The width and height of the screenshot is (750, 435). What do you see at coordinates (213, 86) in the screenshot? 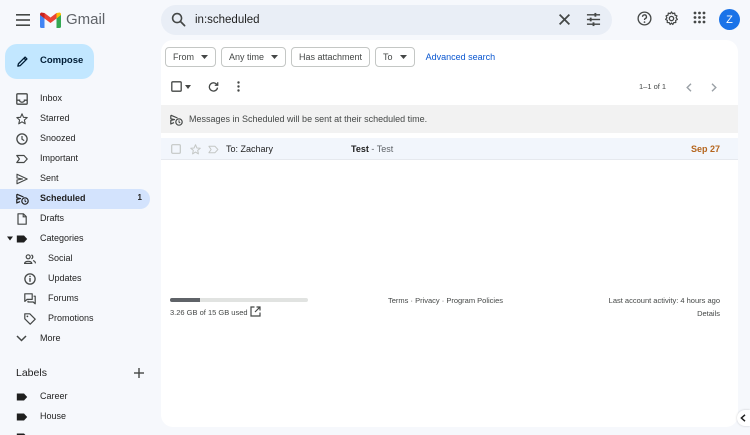
I see `refresh-icon` at bounding box center [213, 86].